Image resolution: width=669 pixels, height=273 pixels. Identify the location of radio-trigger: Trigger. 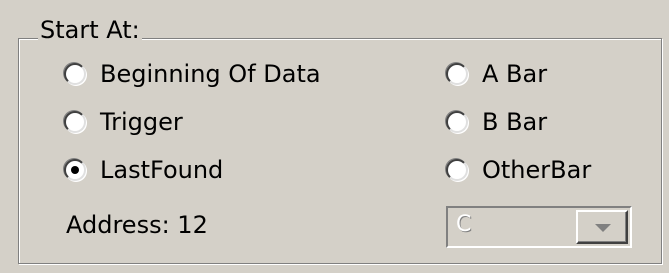
(123, 122).